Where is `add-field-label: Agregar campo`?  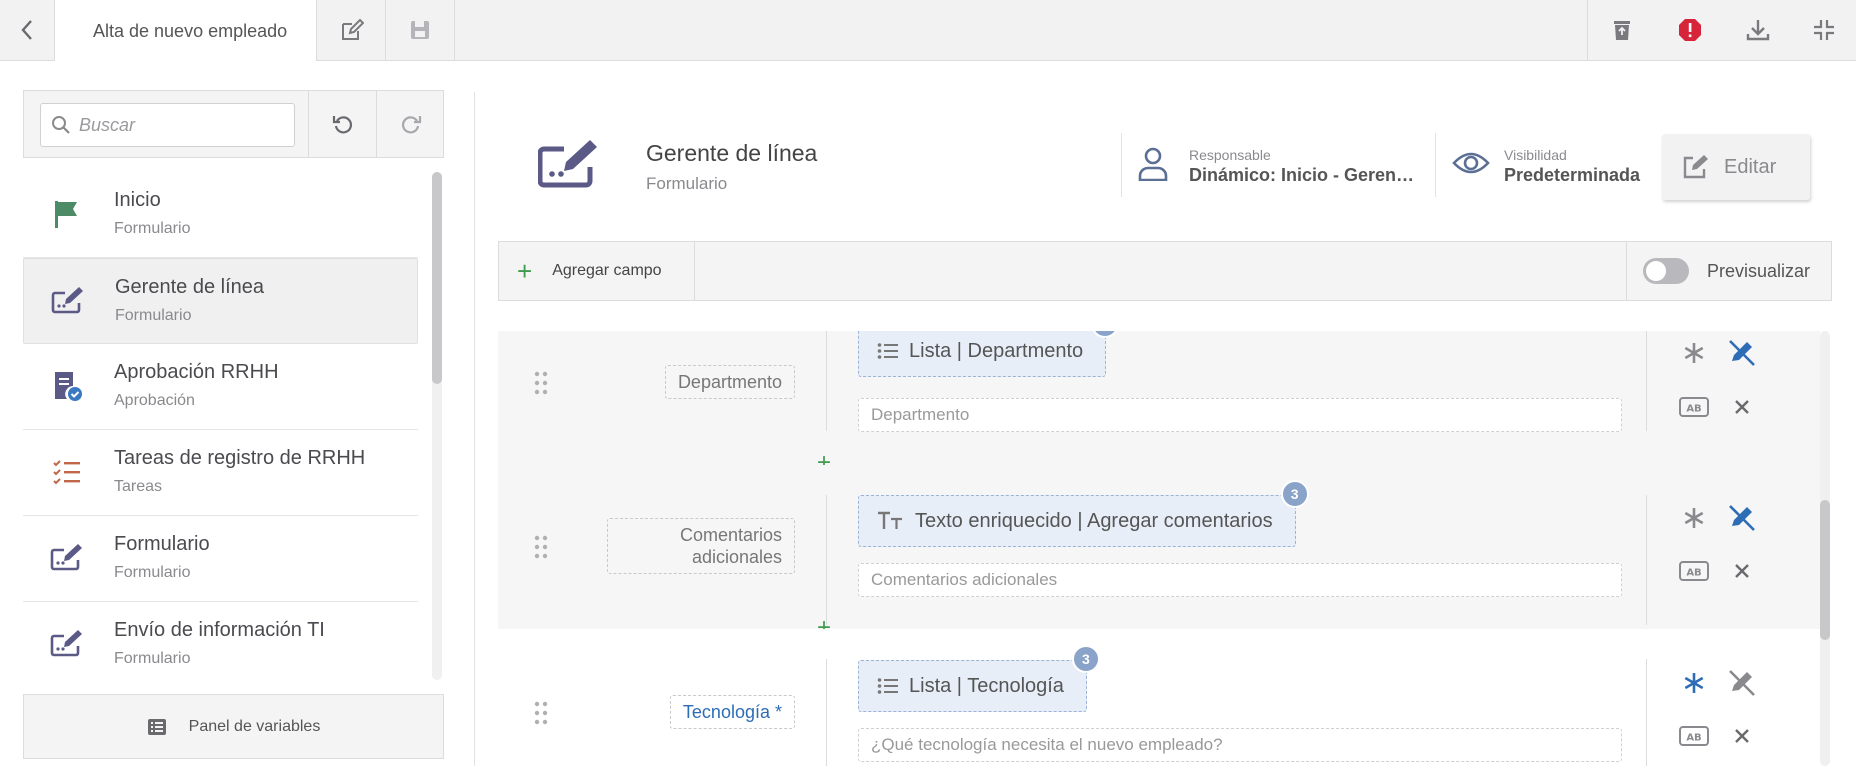
add-field-label: Agregar campo is located at coordinates (607, 270).